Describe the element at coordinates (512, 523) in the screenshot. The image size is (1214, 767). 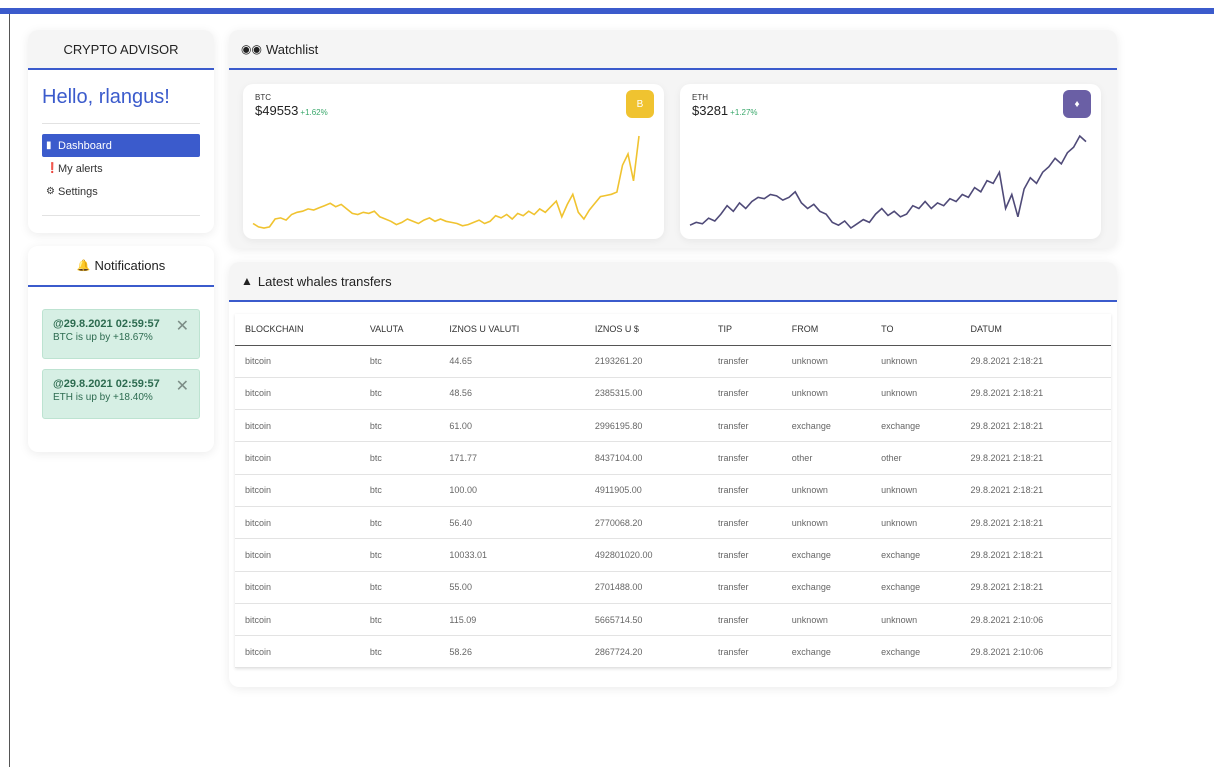
I see `table-cell: 56.40` at that location.